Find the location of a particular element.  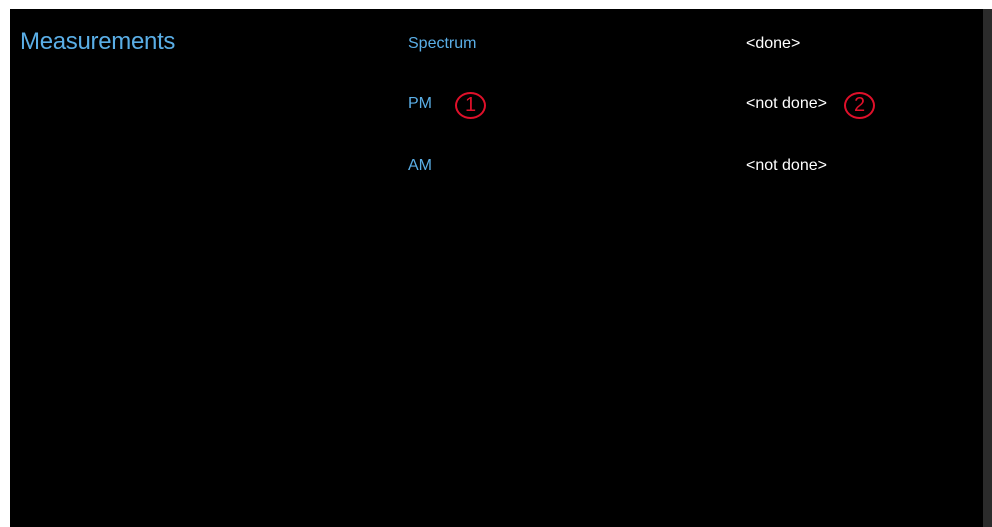

callout-marker-1: 1 is located at coordinates (470, 105).